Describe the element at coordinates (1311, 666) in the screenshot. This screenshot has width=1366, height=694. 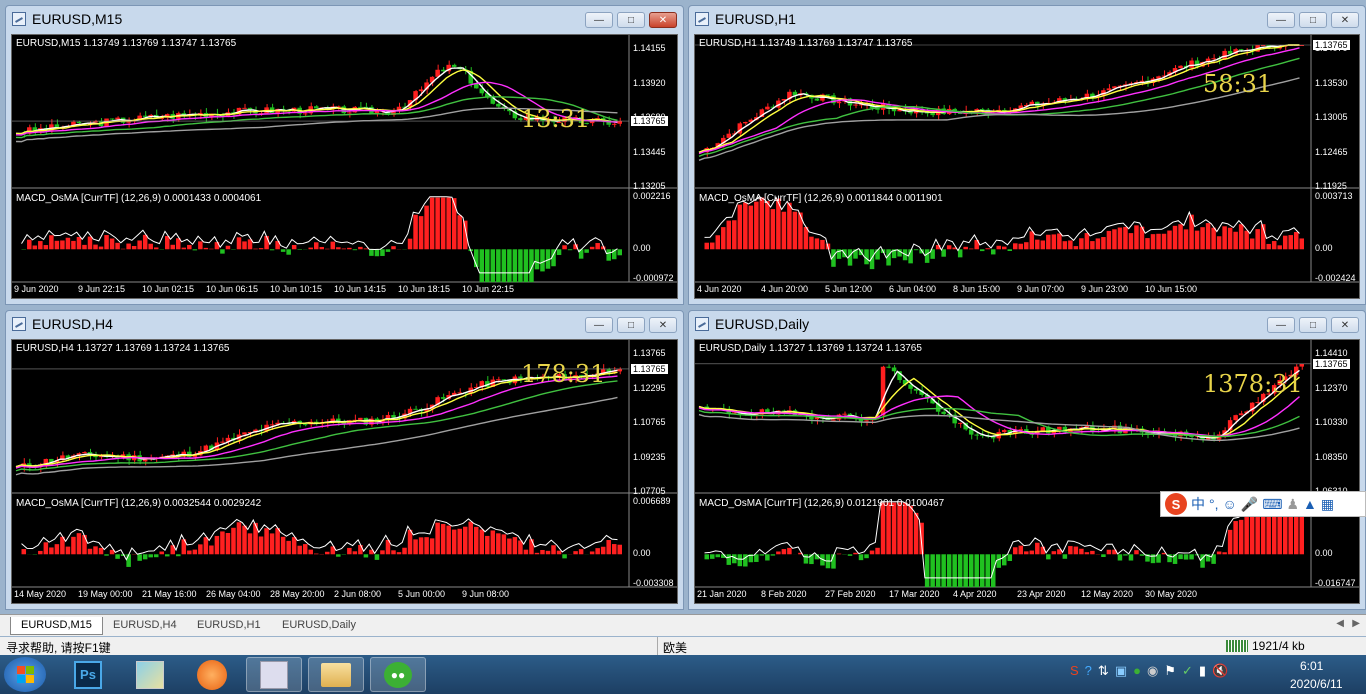
I see `clock-time: 6:01` at that location.